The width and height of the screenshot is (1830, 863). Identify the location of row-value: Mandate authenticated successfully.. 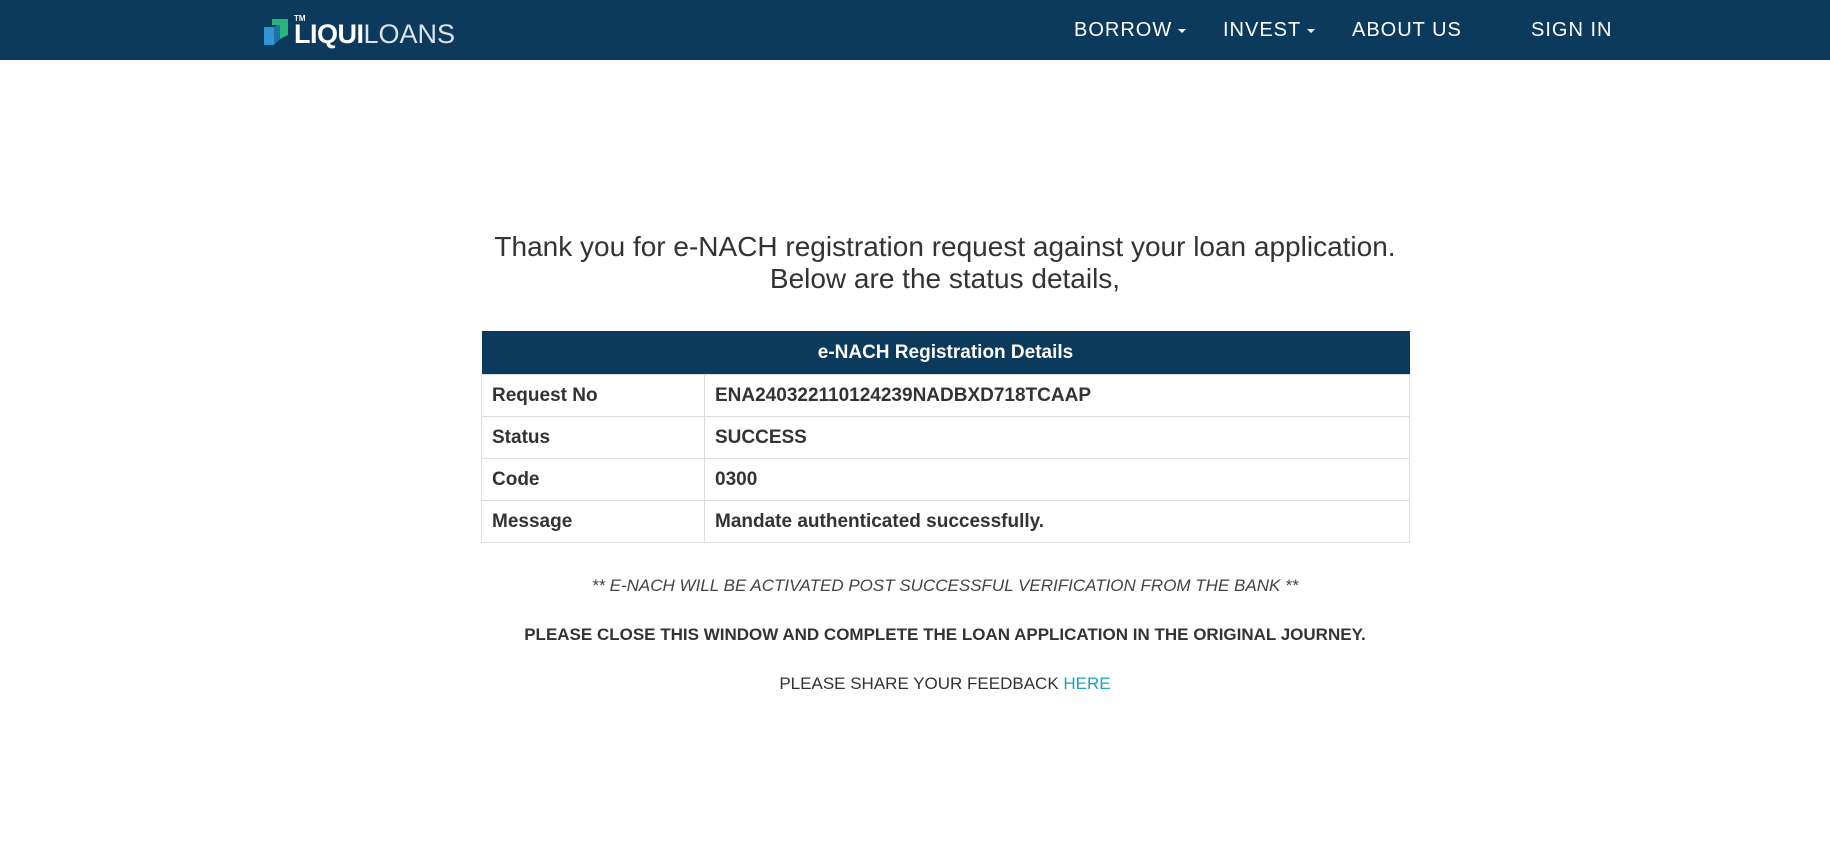
(1057, 521).